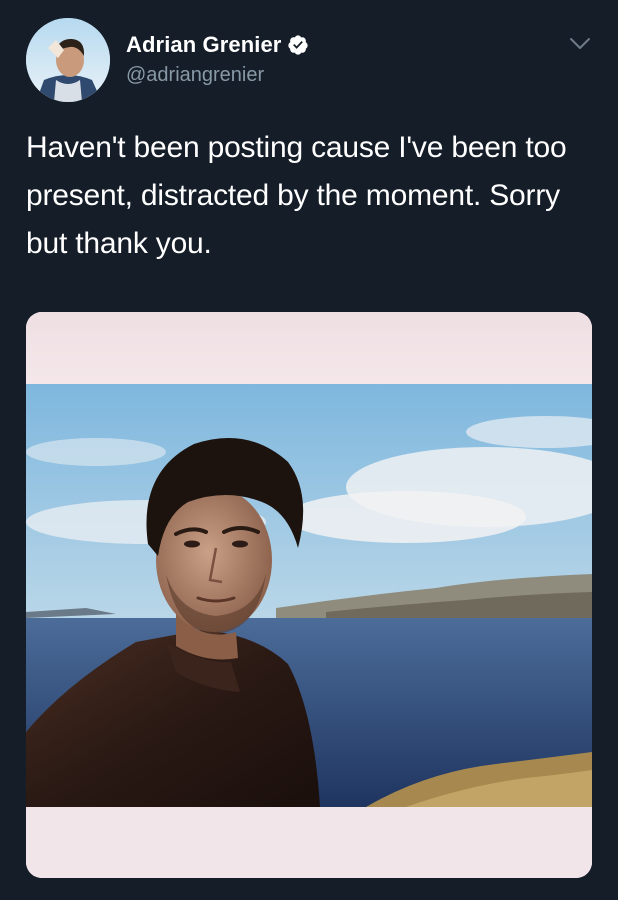 This screenshot has height=900, width=618. Describe the element at coordinates (195, 75) in the screenshot. I see `user-handle: @adriangrenier` at that location.